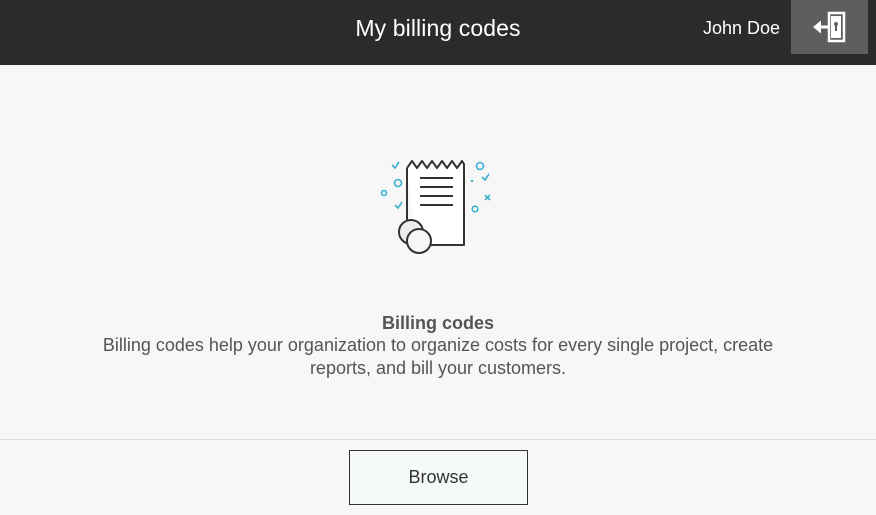 The image size is (876, 515). Describe the element at coordinates (438, 32) in the screenshot. I see `top-bar: My billing codes John Doe` at that location.